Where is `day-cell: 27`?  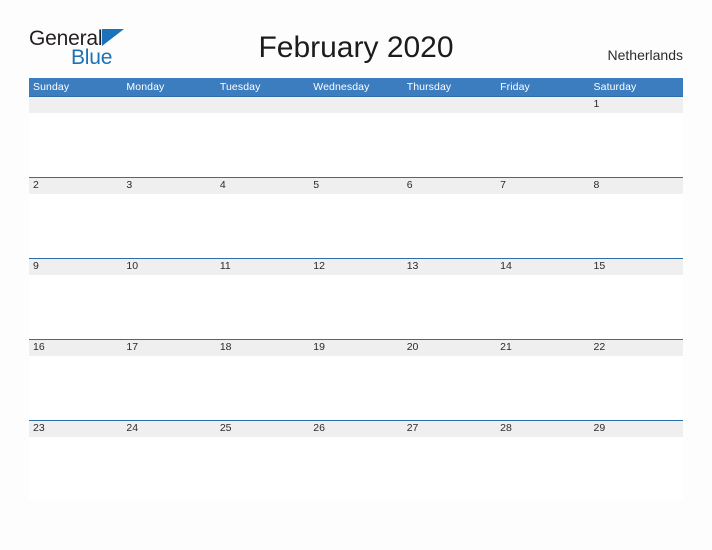
day-cell: 27 is located at coordinates (449, 429).